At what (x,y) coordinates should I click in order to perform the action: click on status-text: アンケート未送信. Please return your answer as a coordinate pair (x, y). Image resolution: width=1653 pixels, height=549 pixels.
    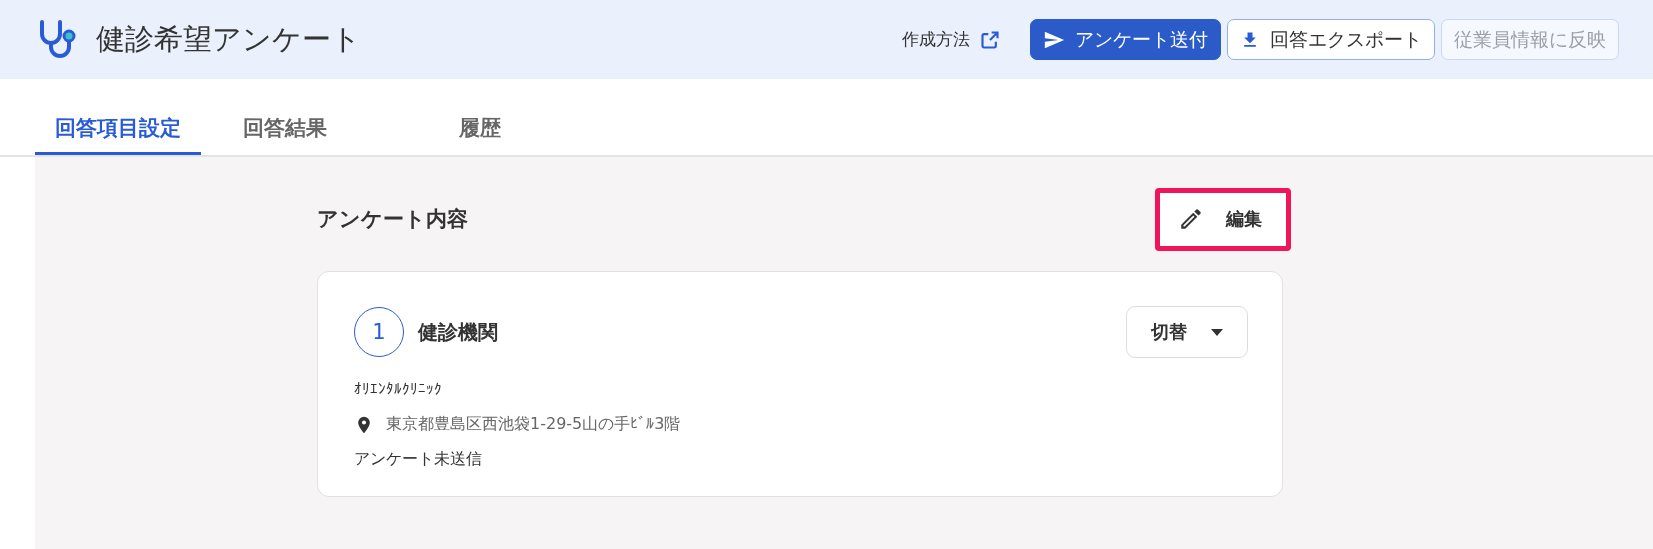
    Looking at the image, I should click on (418, 459).